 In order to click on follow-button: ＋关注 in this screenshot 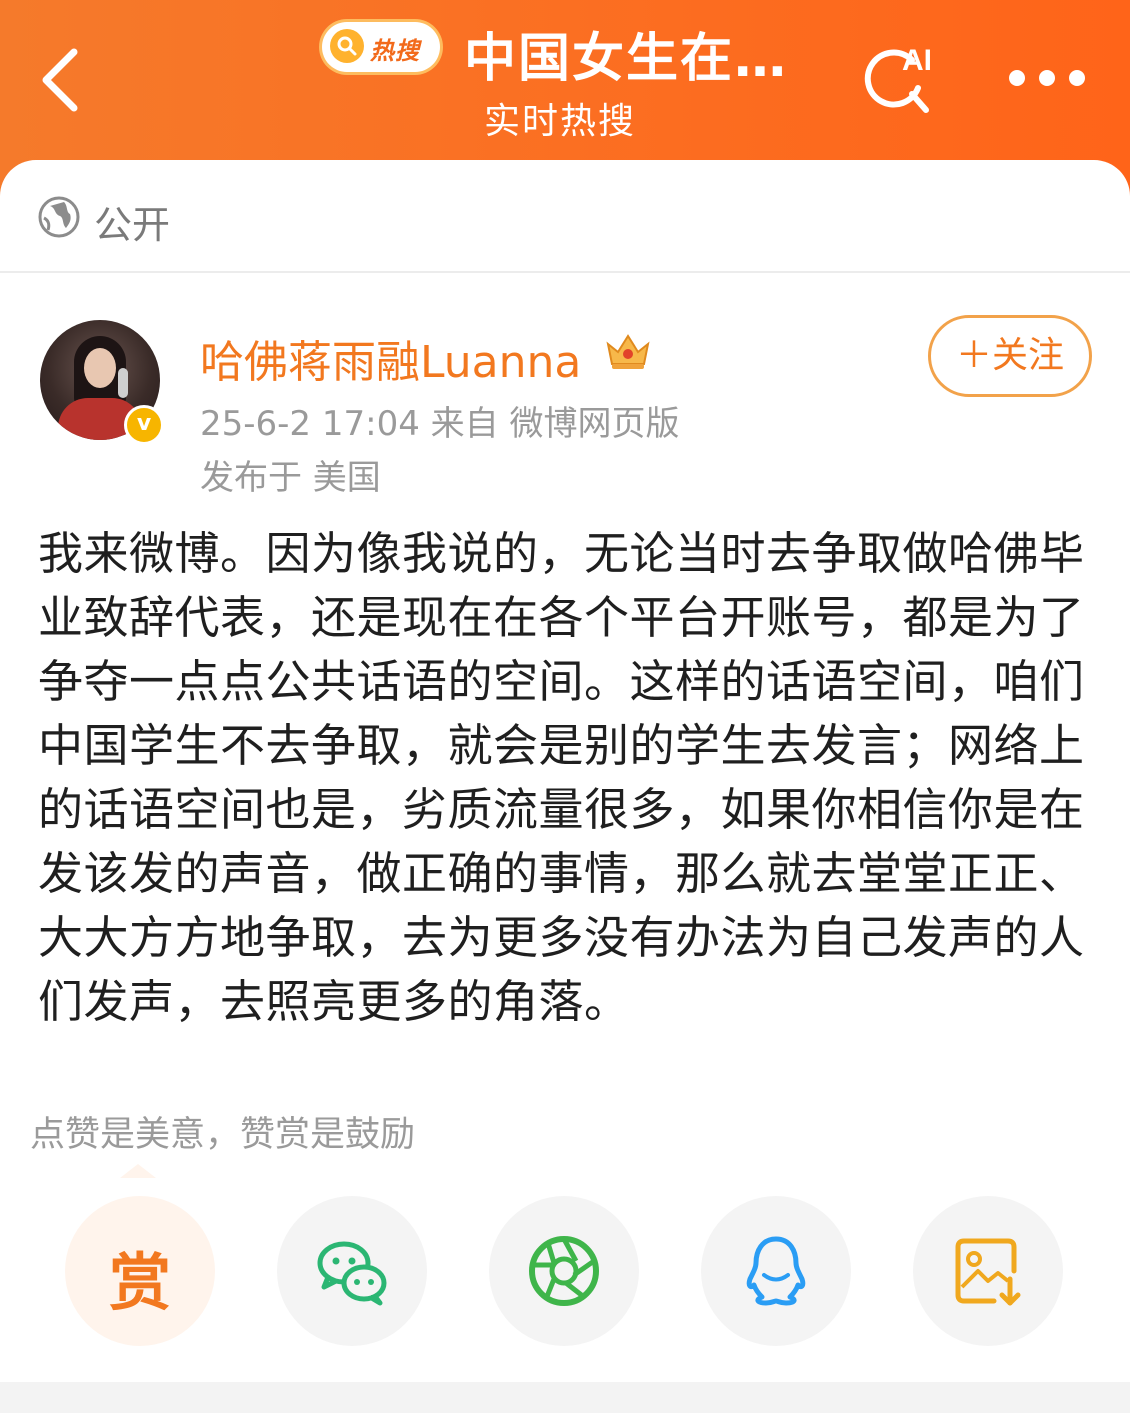, I will do `click(1010, 356)`.